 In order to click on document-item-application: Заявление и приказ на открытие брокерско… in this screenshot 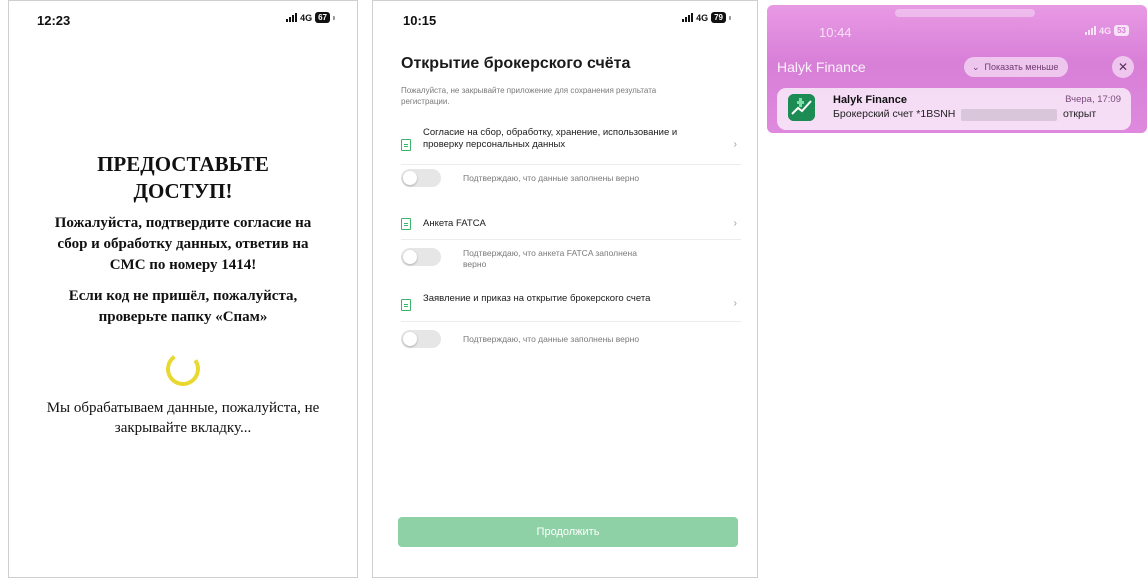, I will do `click(571, 302)`.